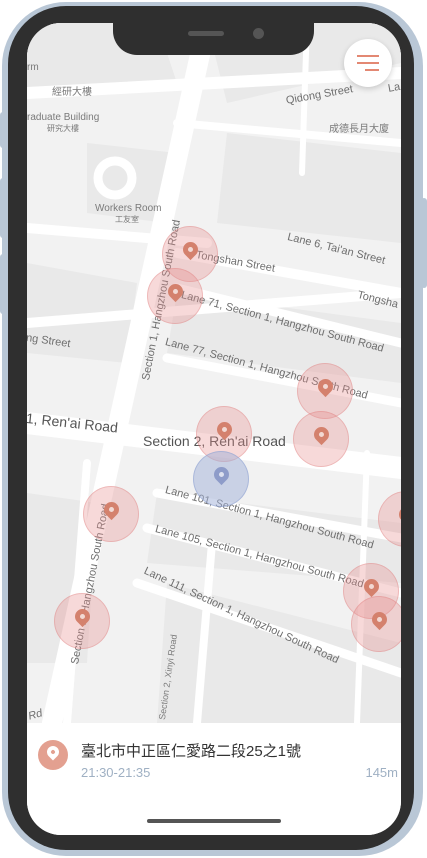 The height and width of the screenshot is (858, 427). I want to click on map-label-rm: rm, so click(33, 67).